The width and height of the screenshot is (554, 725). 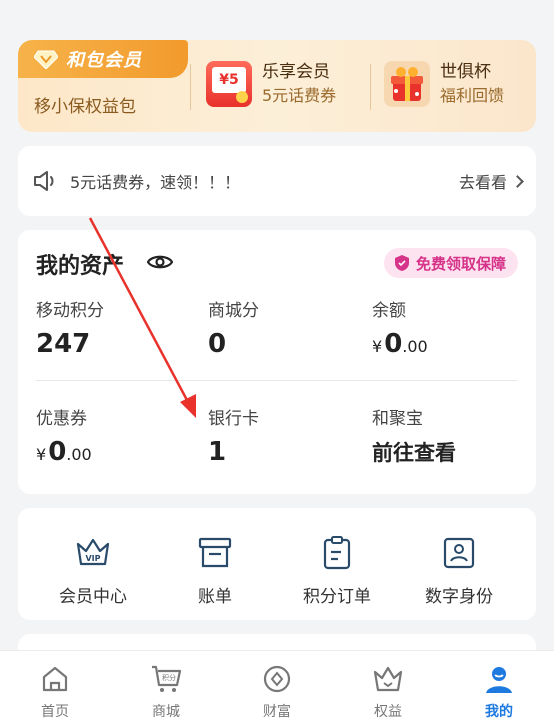 I want to click on asset-label: 优惠券, so click(x=61, y=419).